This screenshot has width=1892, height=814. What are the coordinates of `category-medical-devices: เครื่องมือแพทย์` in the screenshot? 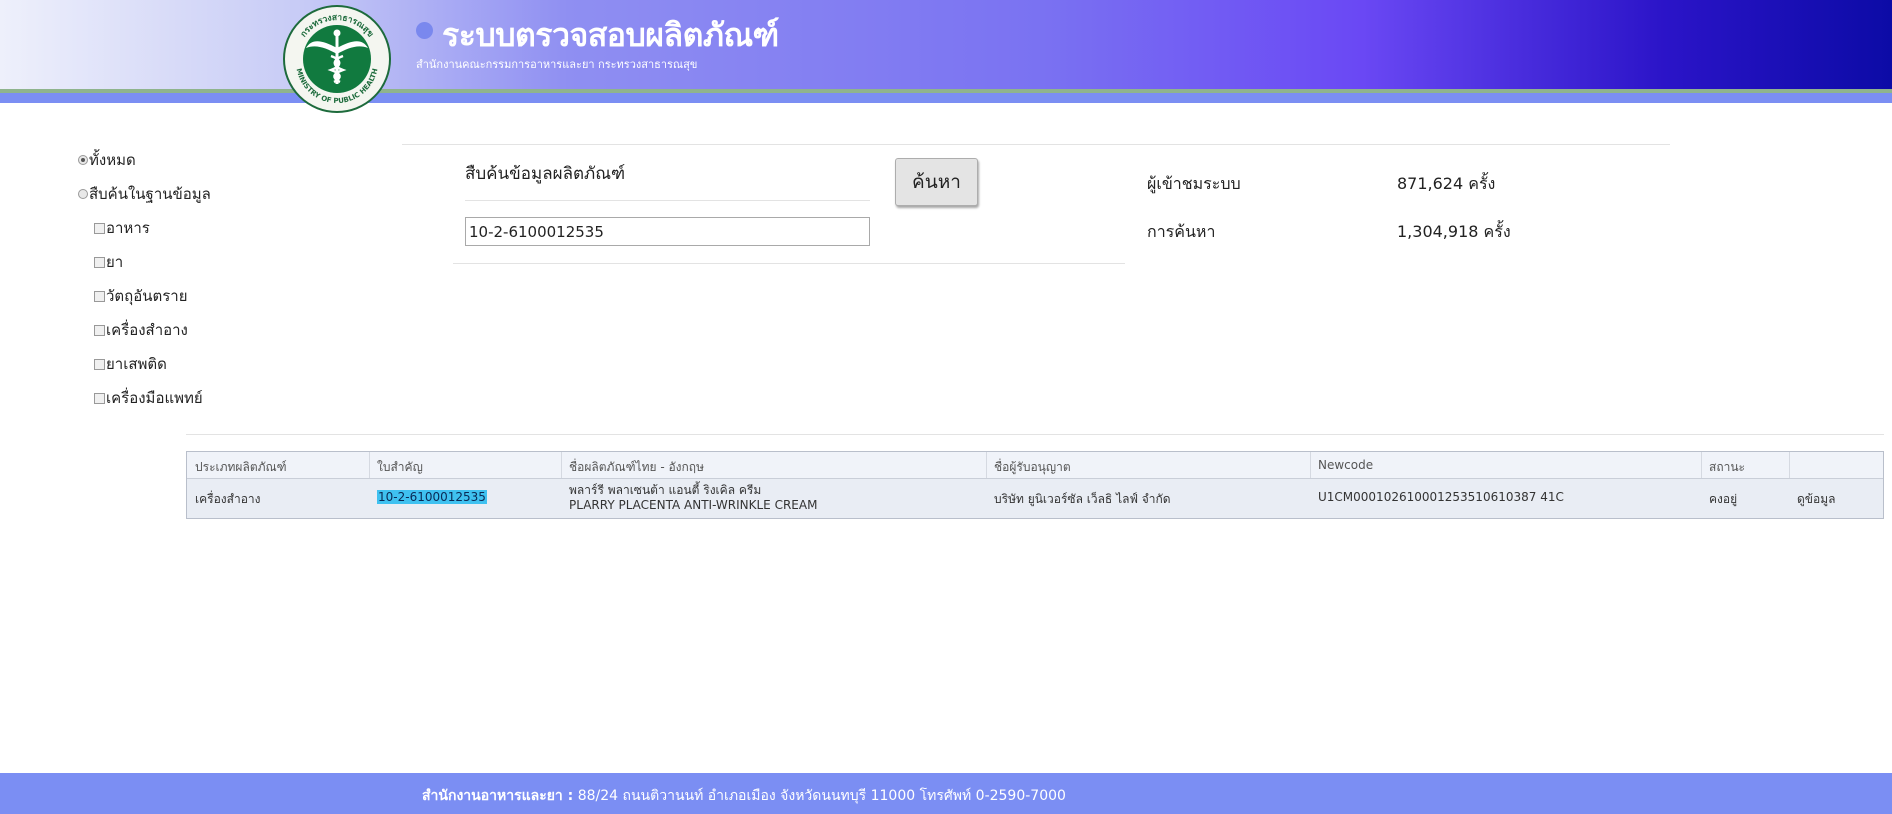 It's located at (148, 398).